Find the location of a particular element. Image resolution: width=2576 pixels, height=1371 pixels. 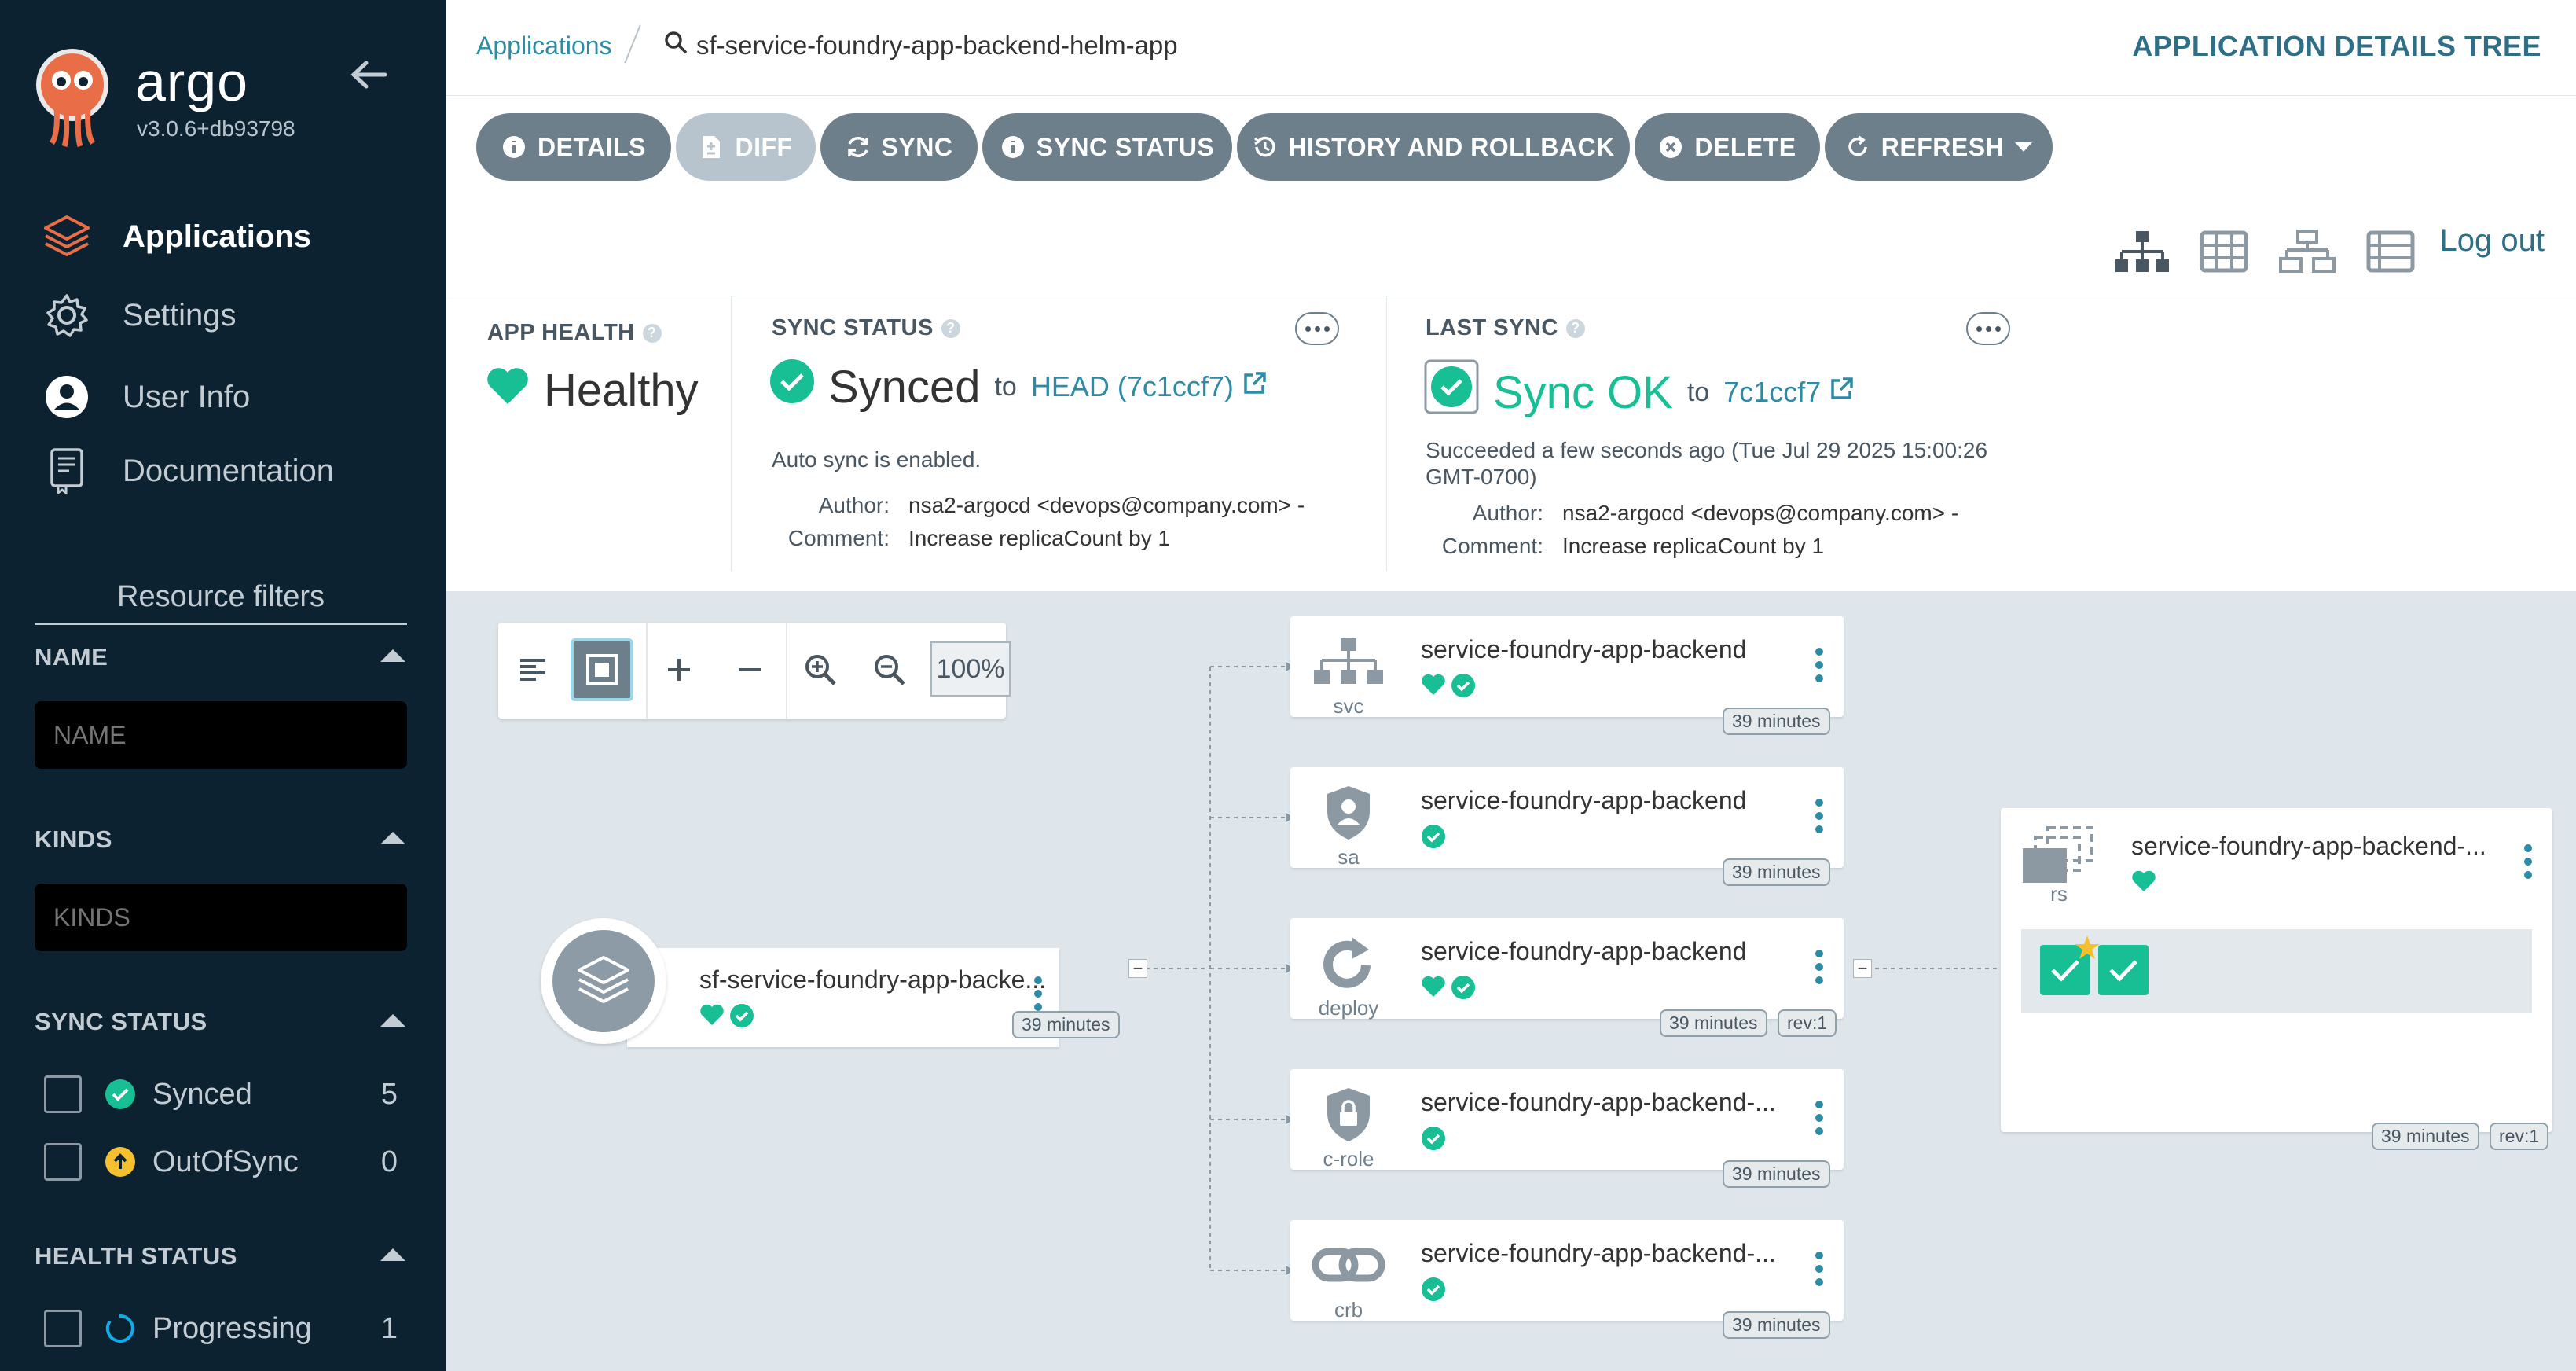

star-icon is located at coordinates (2087, 947).